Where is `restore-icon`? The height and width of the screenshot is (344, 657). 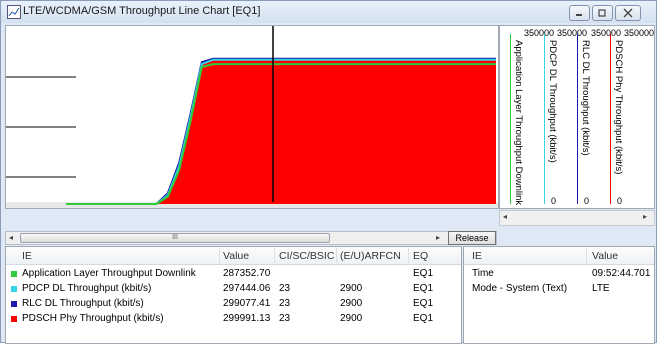
restore-icon is located at coordinates (602, 13).